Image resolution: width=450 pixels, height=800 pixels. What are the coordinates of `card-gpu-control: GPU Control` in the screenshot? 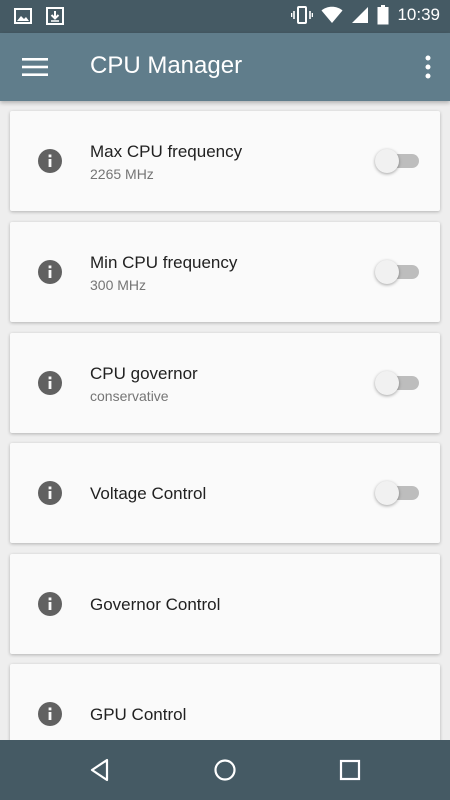 It's located at (225, 702).